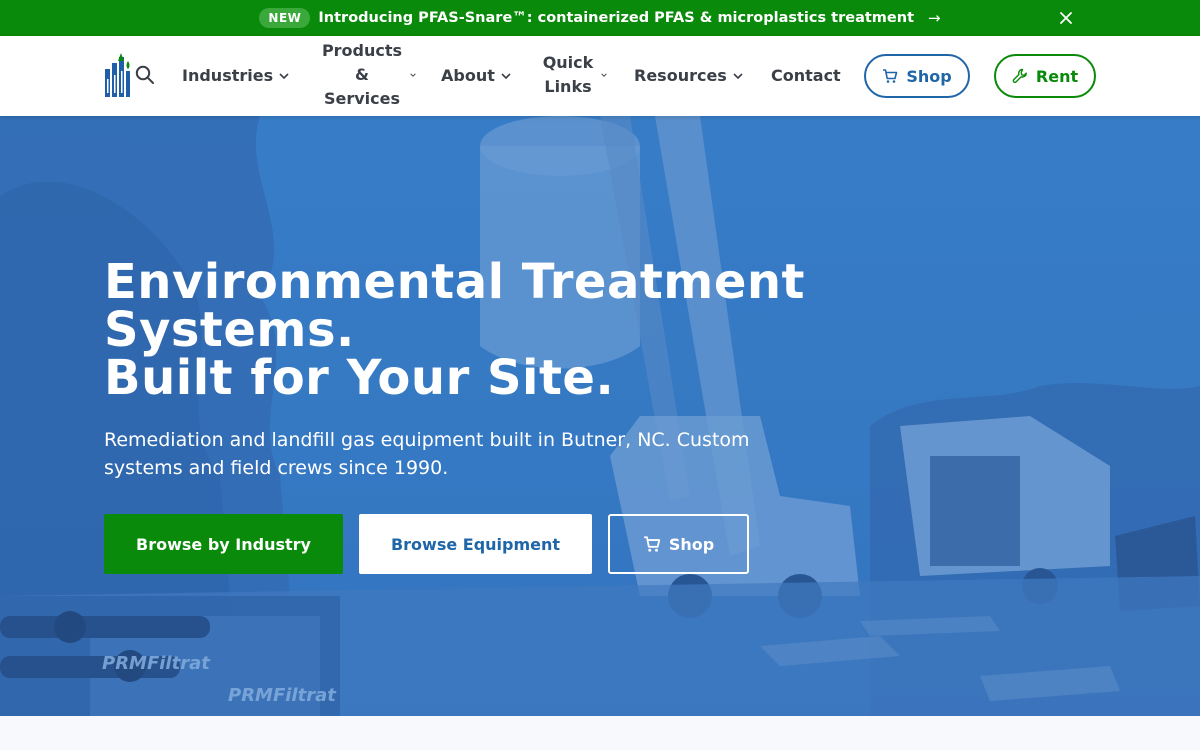 Image resolution: width=1200 pixels, height=750 pixels. I want to click on header-rent-button: Rent, so click(1045, 76).